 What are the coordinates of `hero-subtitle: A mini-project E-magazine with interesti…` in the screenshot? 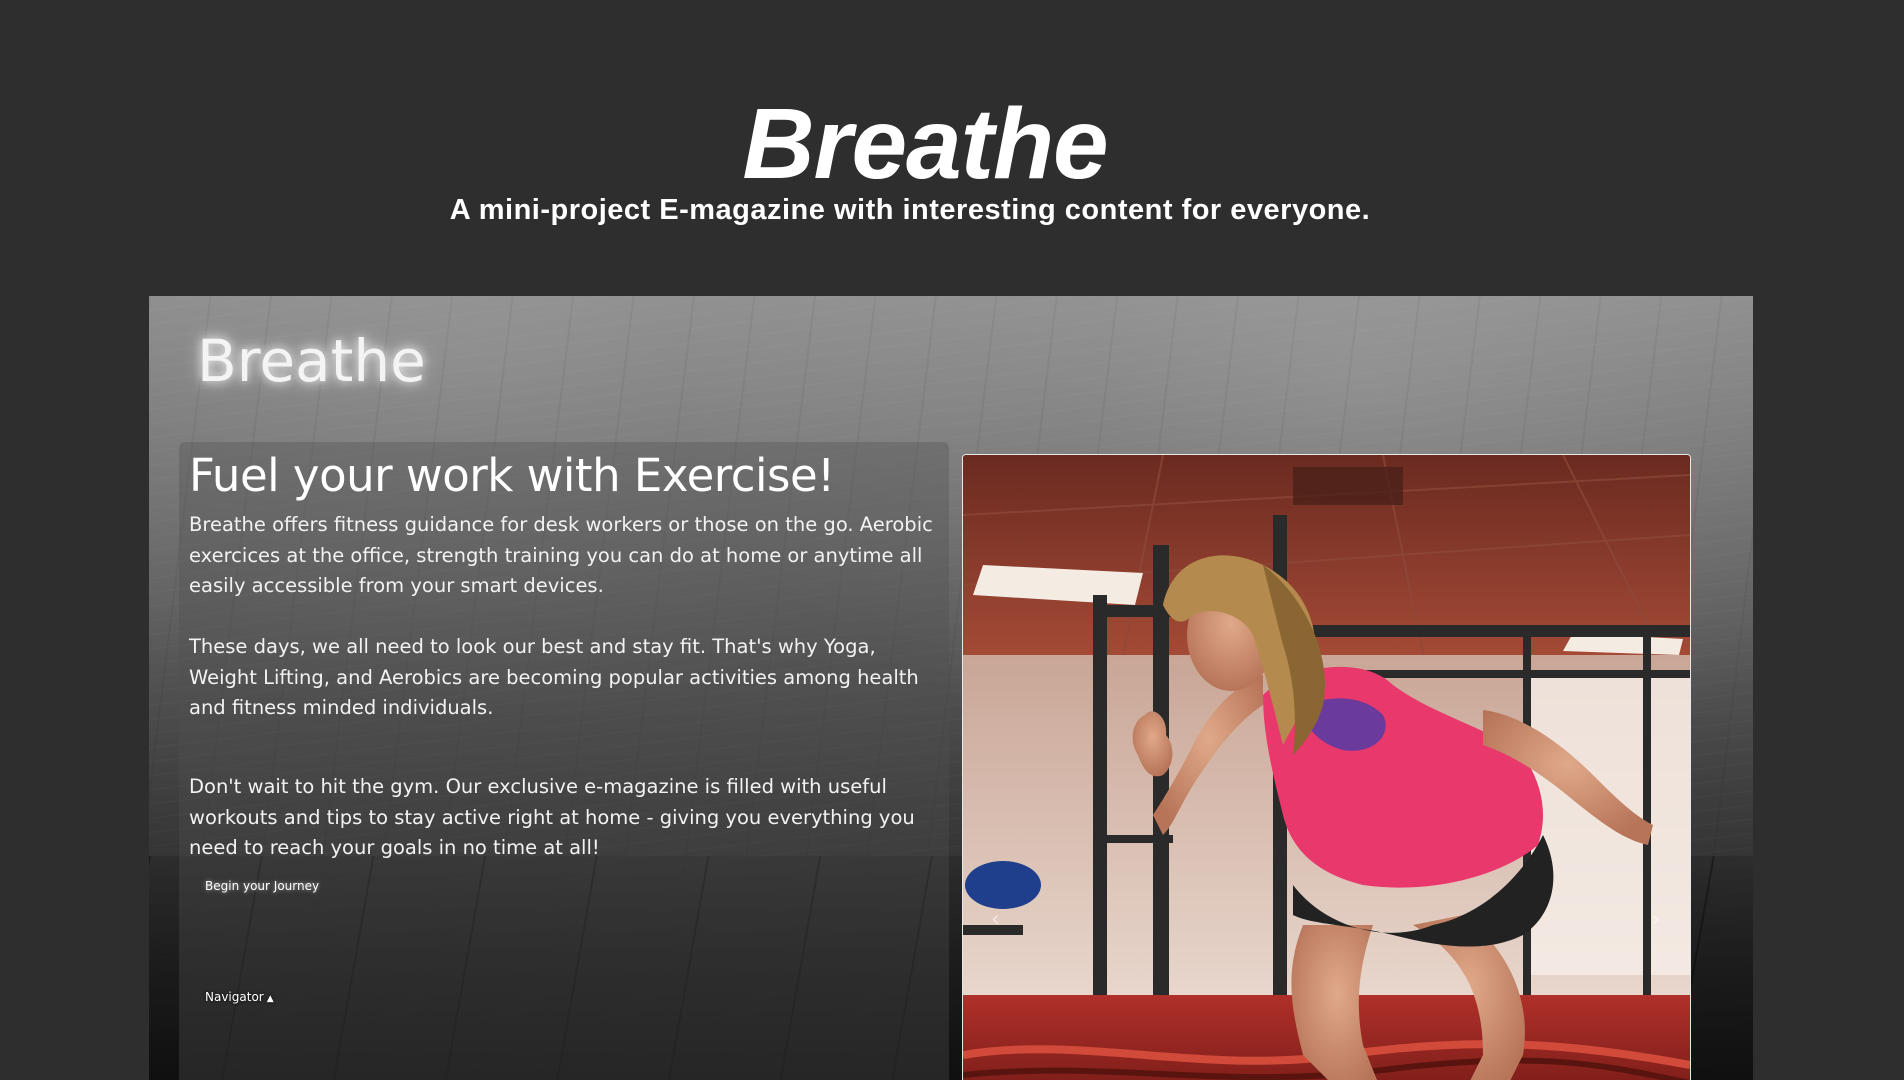 It's located at (910, 210).